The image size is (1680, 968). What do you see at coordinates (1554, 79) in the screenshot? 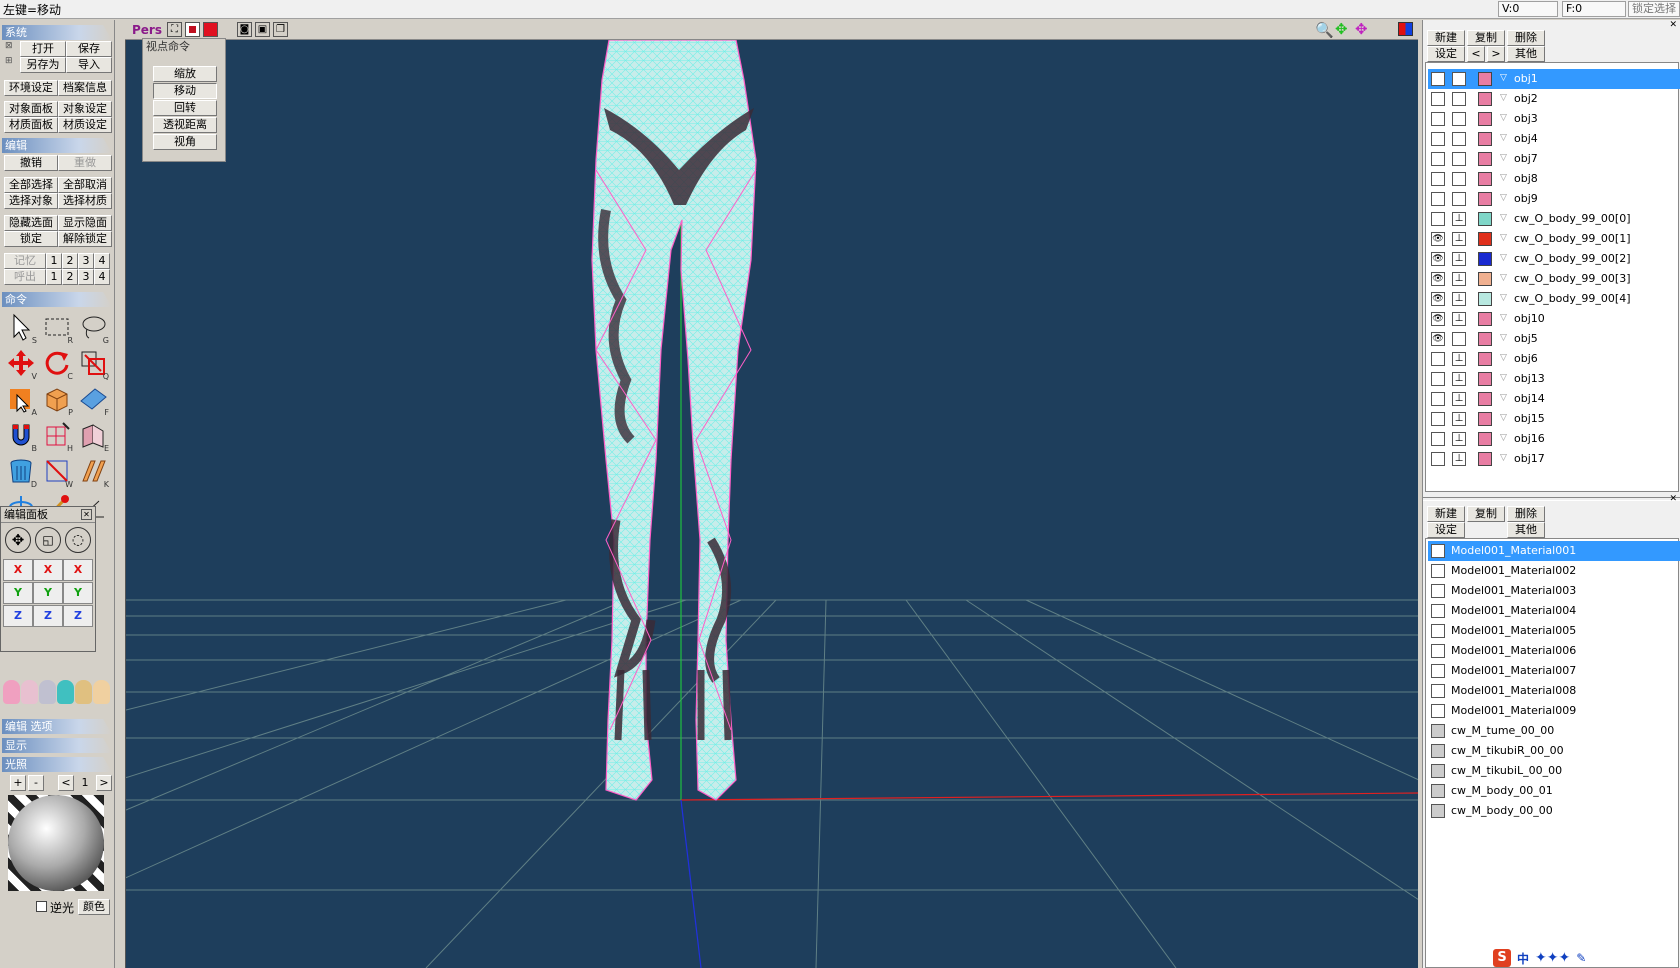
I see `object-row: ▽ obj1` at bounding box center [1554, 79].